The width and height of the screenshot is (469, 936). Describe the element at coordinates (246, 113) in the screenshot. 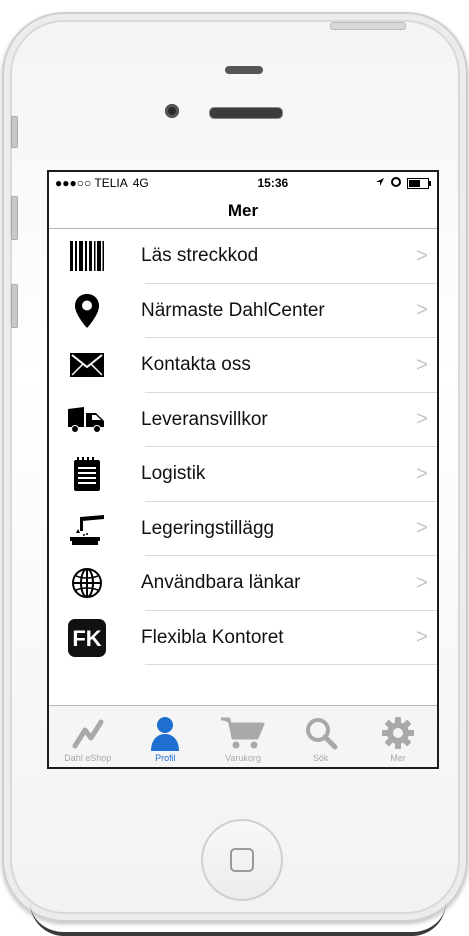

I see `earpiece-speaker` at that location.